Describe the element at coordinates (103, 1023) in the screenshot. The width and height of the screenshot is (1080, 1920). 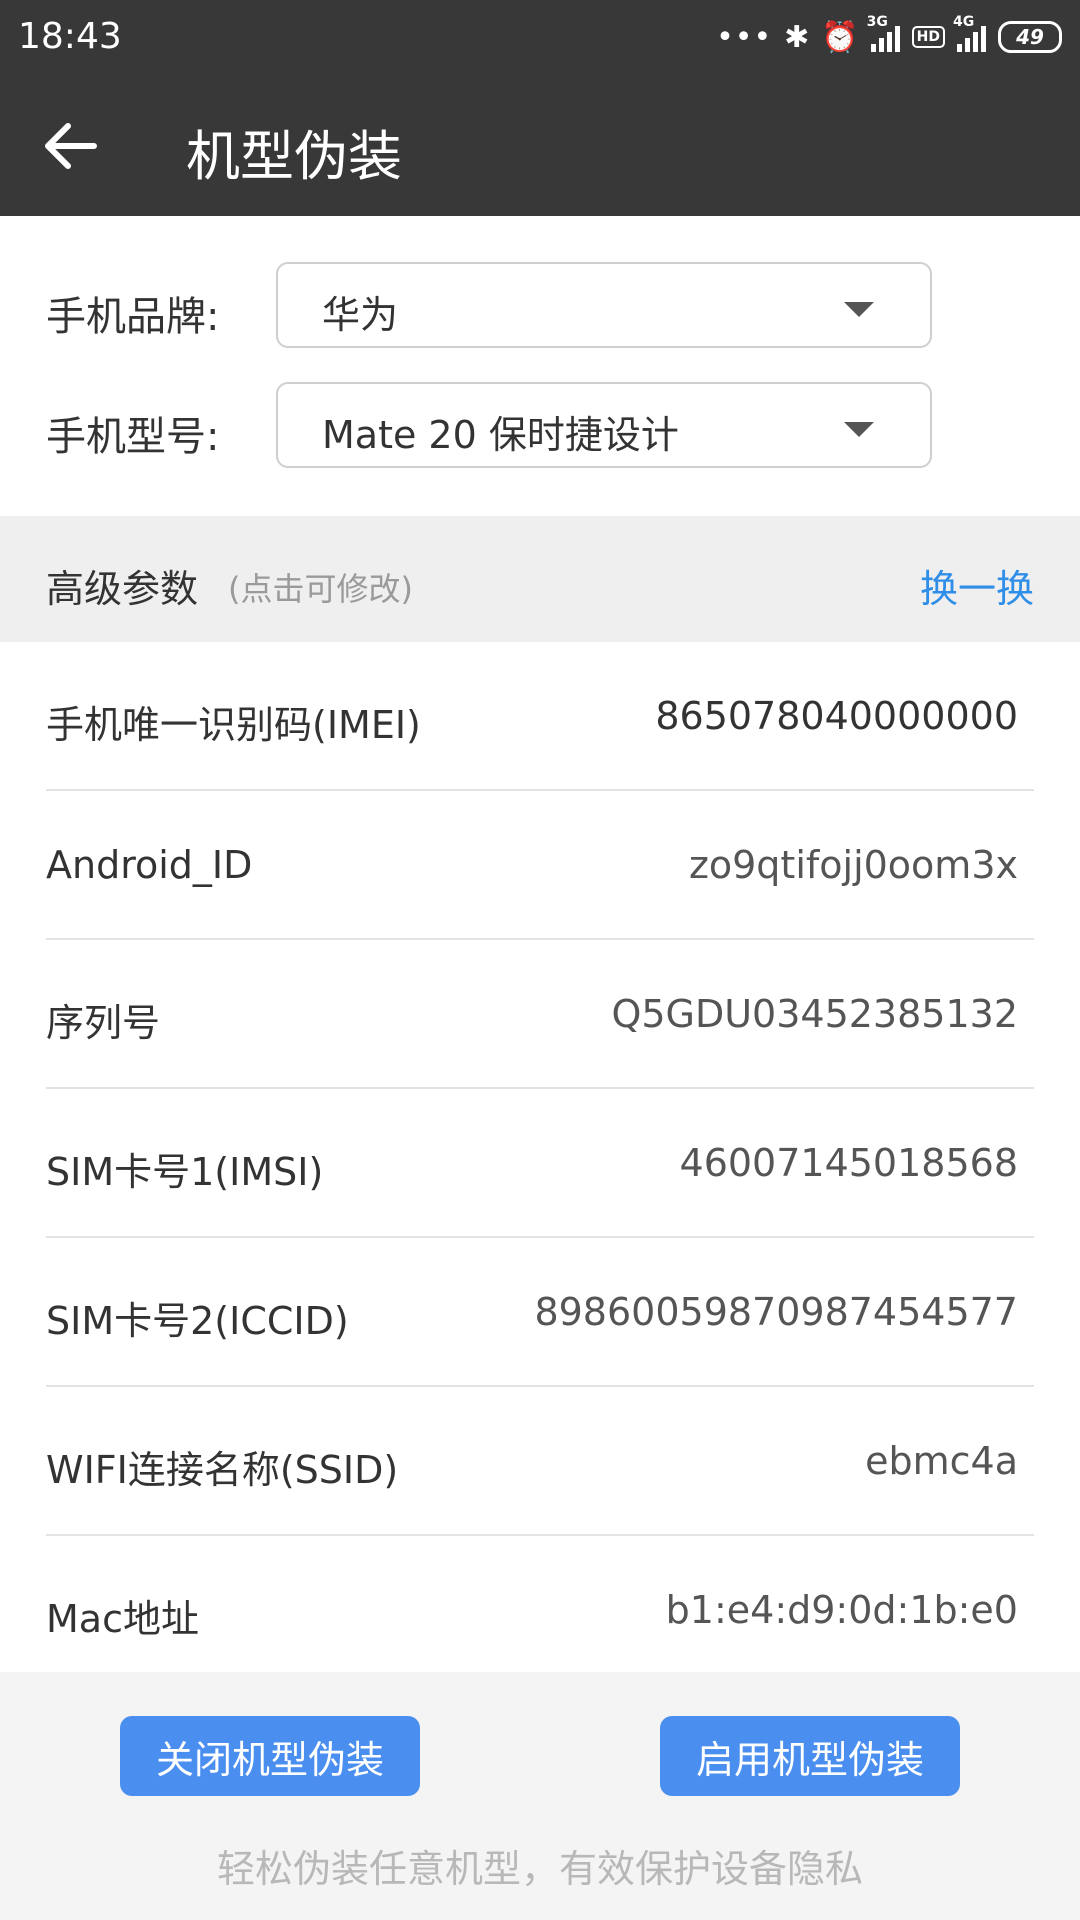
I see `param-label: 序列号` at that location.